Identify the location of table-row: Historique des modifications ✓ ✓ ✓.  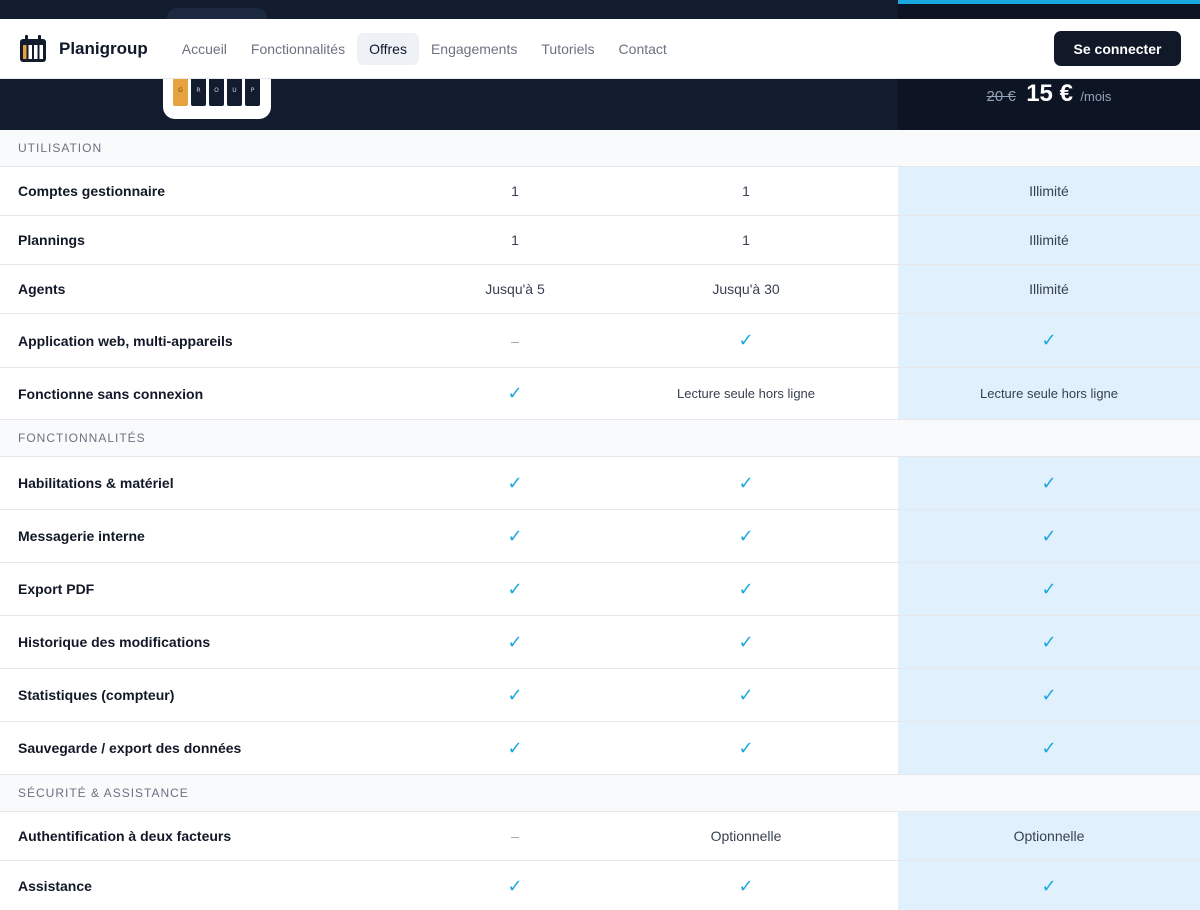
(600, 642).